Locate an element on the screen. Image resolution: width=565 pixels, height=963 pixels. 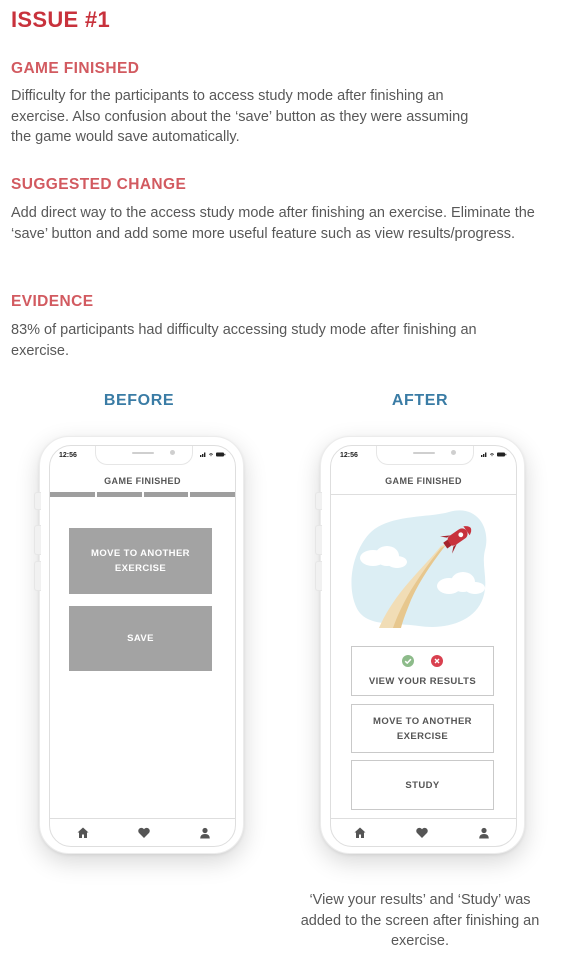
after-label: AFTER is located at coordinates (420, 400).